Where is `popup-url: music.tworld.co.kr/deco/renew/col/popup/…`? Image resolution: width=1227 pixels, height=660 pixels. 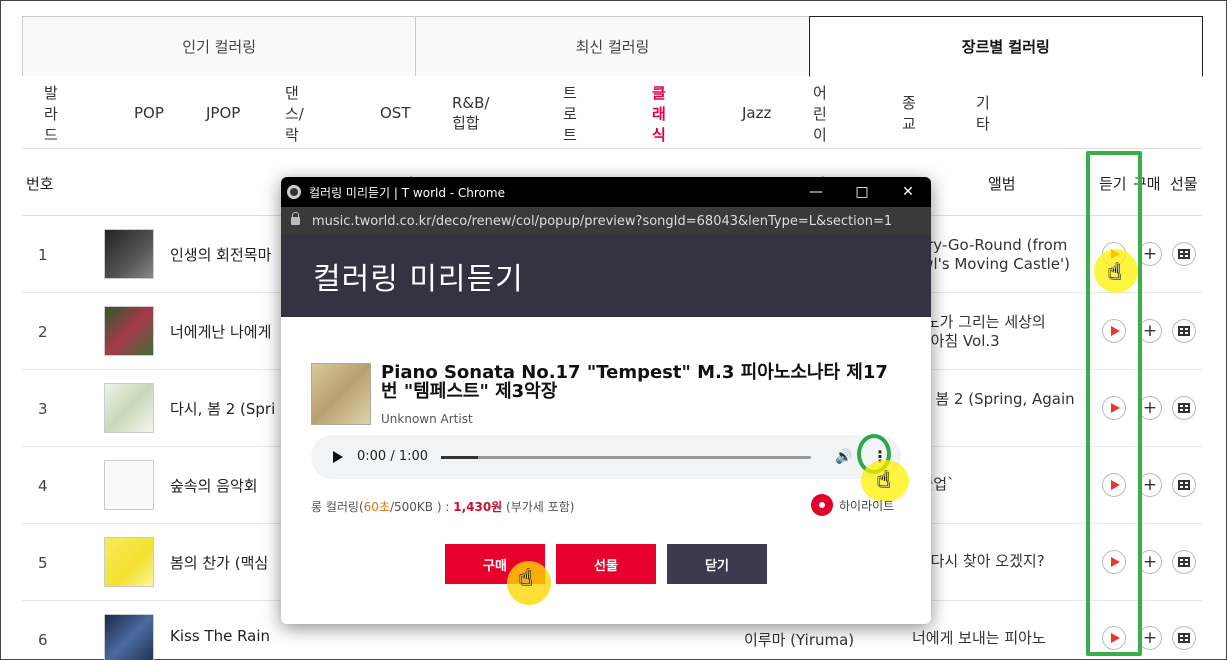 popup-url: music.tworld.co.kr/deco/renew/col/popup/… is located at coordinates (602, 221).